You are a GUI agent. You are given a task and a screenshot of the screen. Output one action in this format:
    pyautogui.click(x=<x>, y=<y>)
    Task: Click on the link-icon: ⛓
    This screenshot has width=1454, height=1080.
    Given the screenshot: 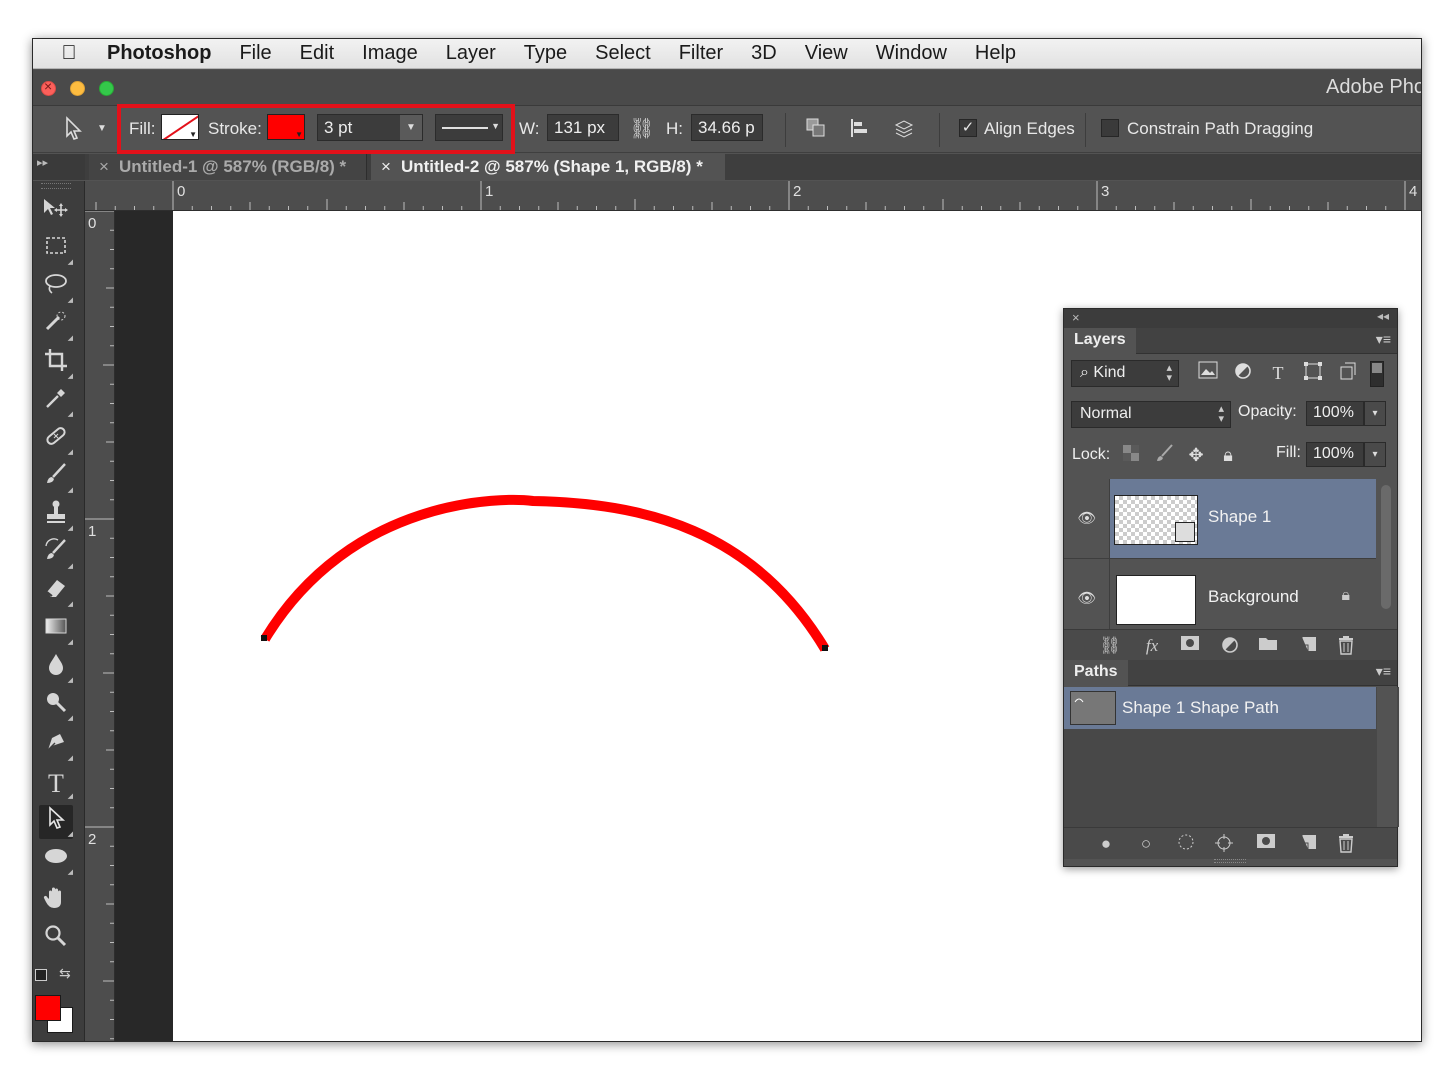 What is the action you would take?
    pyautogui.click(x=642, y=130)
    